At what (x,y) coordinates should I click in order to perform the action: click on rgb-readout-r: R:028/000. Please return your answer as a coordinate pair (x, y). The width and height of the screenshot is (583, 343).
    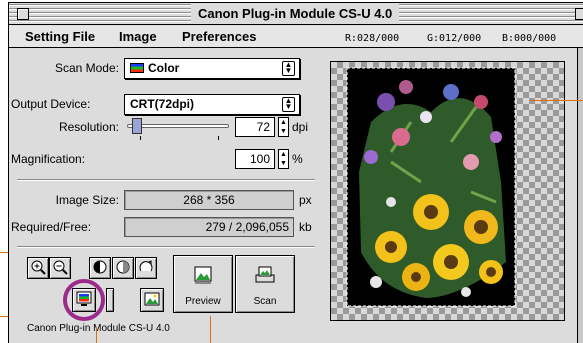
    Looking at the image, I should click on (372, 38).